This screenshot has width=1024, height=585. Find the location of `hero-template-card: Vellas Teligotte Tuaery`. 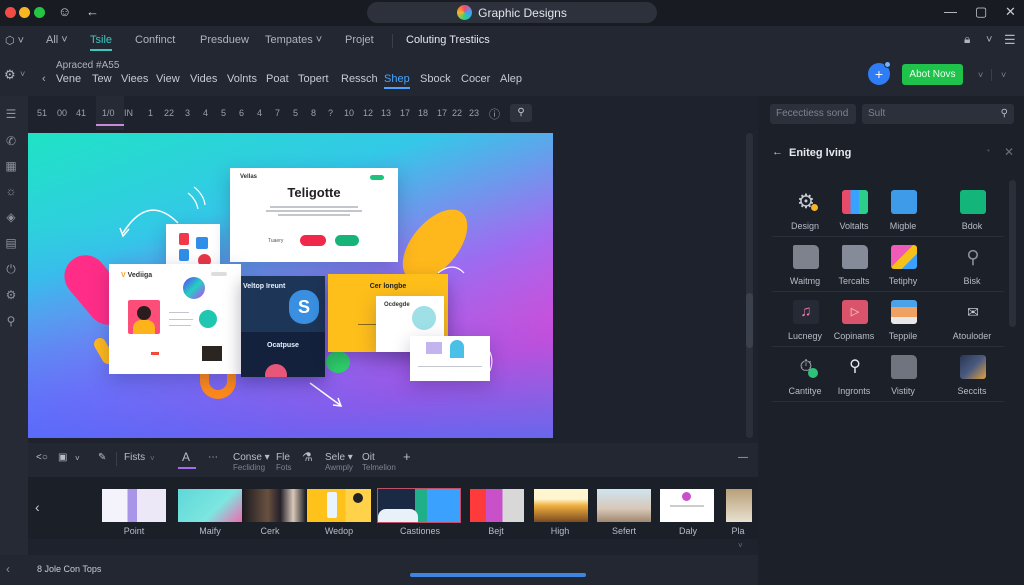

hero-template-card: Vellas Teligotte Tuaery is located at coordinates (314, 215).